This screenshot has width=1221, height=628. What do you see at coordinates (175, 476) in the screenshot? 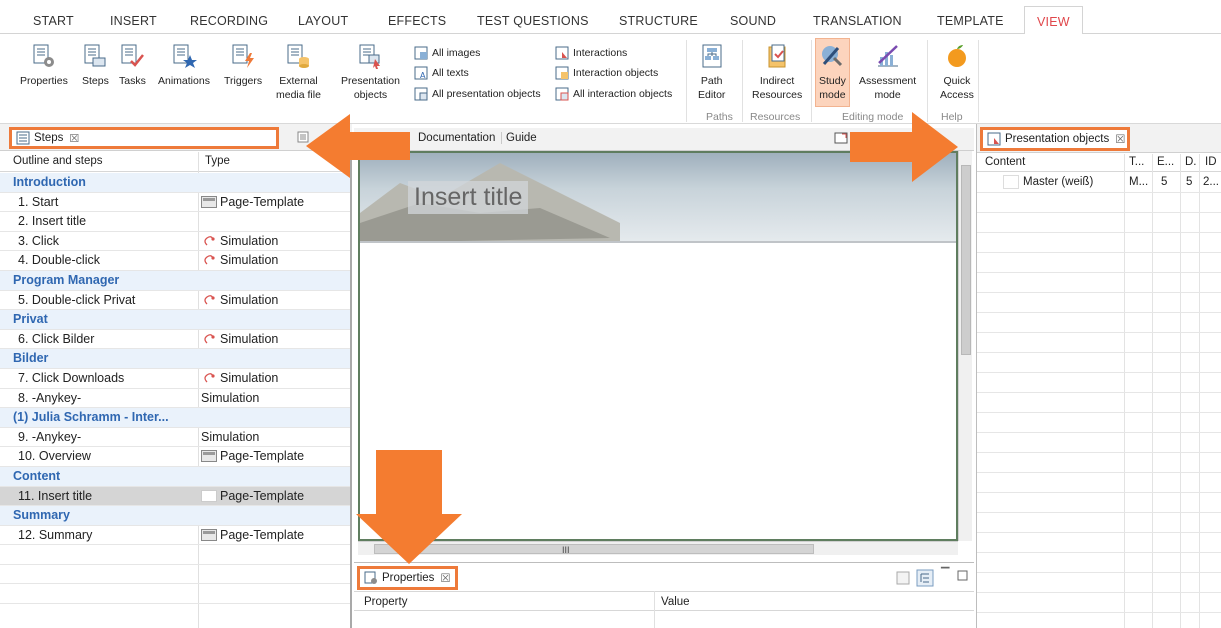
I see `outline-group-row: Content` at bounding box center [175, 476].